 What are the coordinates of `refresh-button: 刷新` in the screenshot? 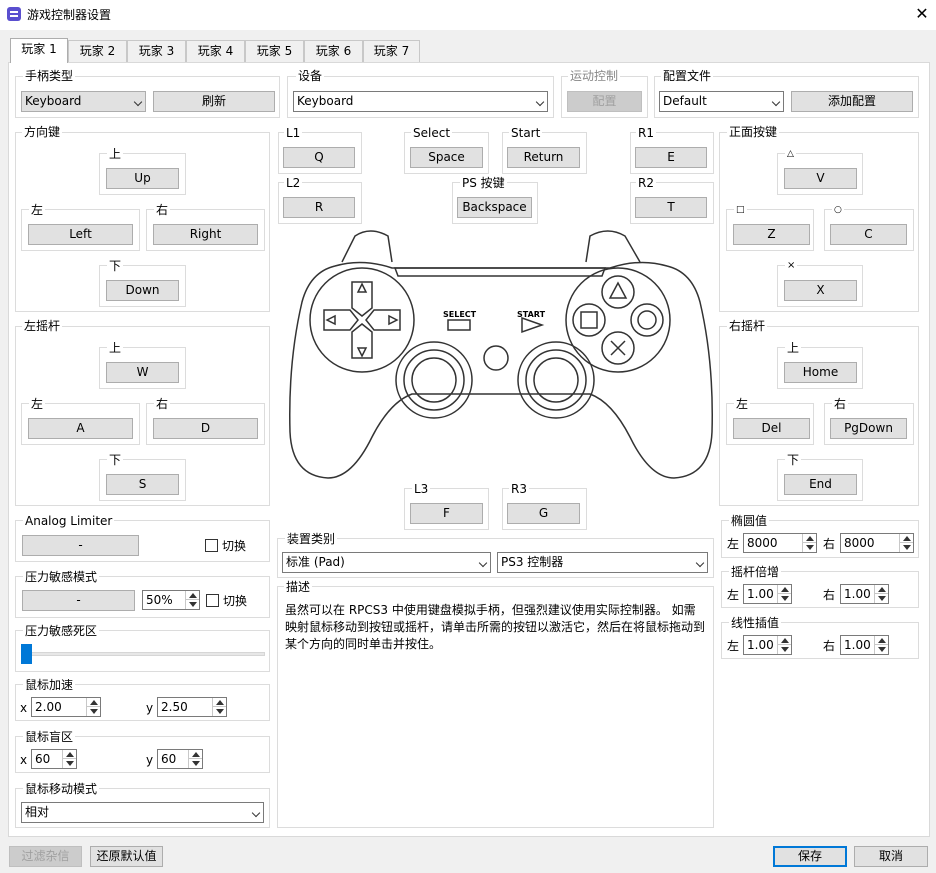 It's located at (214, 101).